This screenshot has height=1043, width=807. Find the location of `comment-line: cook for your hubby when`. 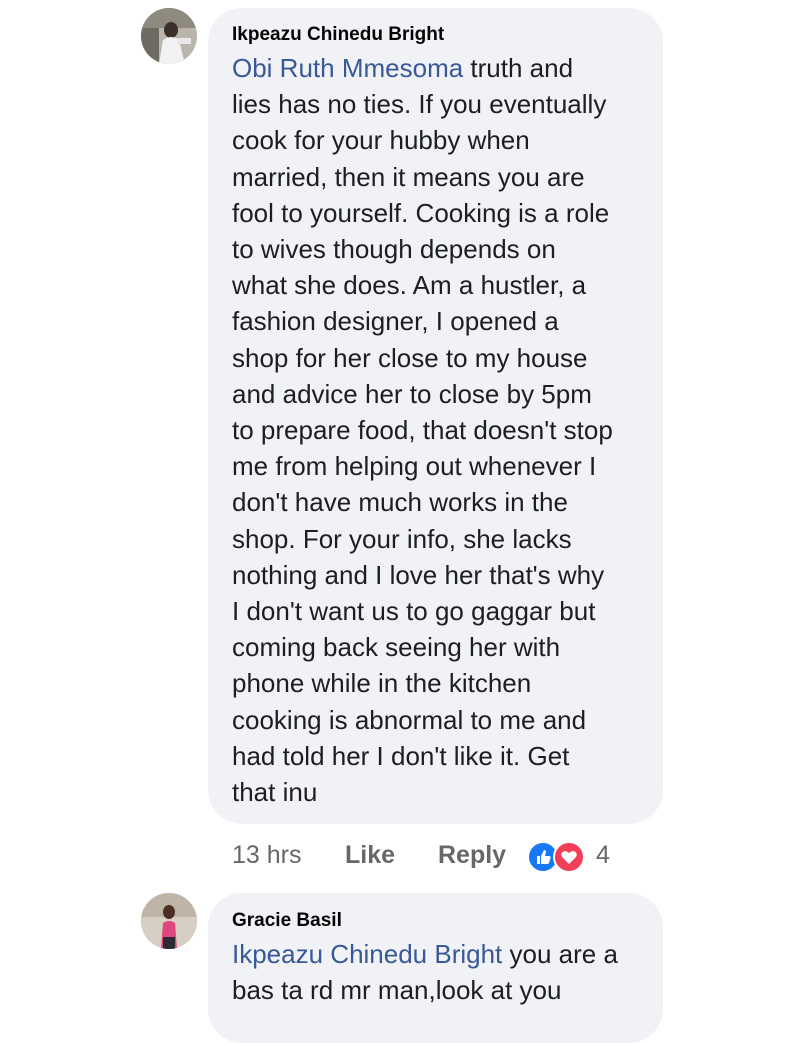

comment-line: cook for your hubby when is located at coordinates (381, 140).